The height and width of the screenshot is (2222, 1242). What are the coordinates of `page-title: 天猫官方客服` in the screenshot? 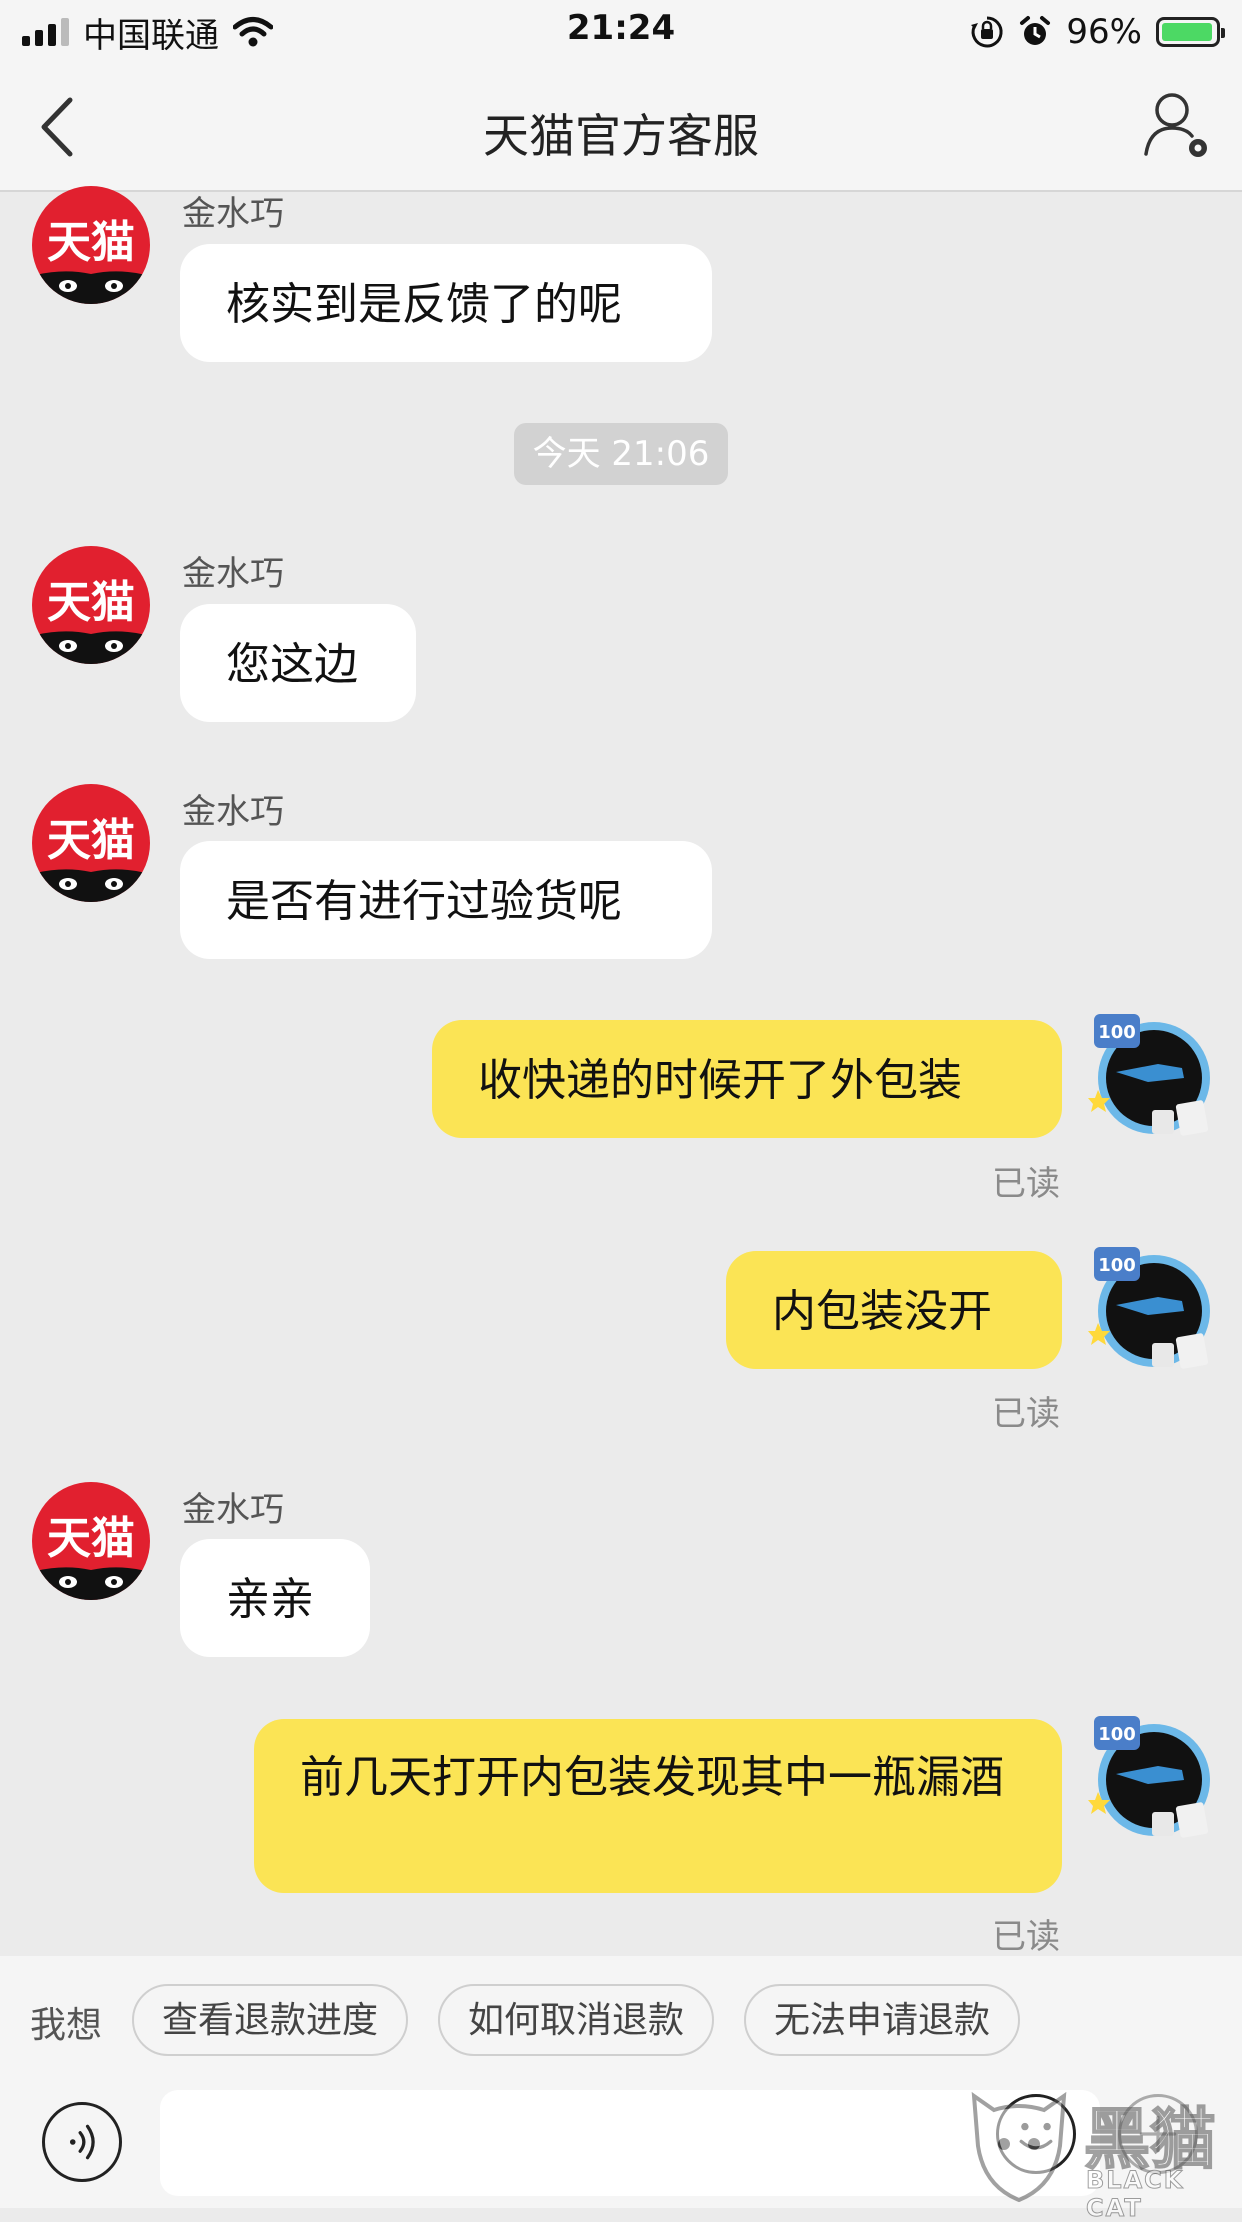 It's located at (621, 136).